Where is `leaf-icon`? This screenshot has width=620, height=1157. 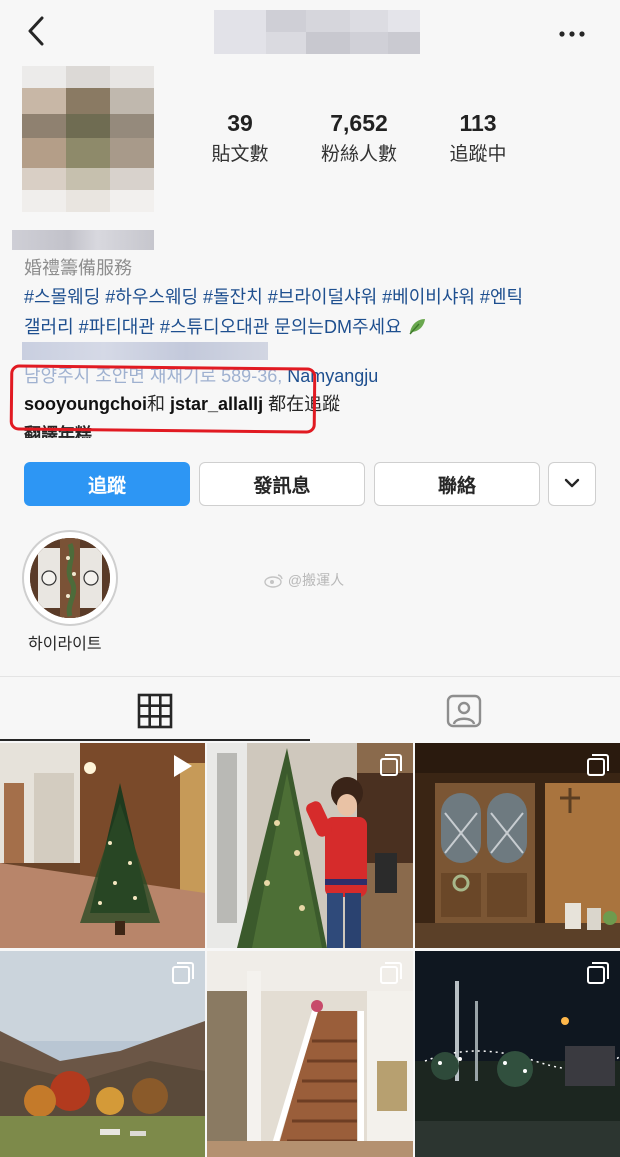 leaf-icon is located at coordinates (417, 324).